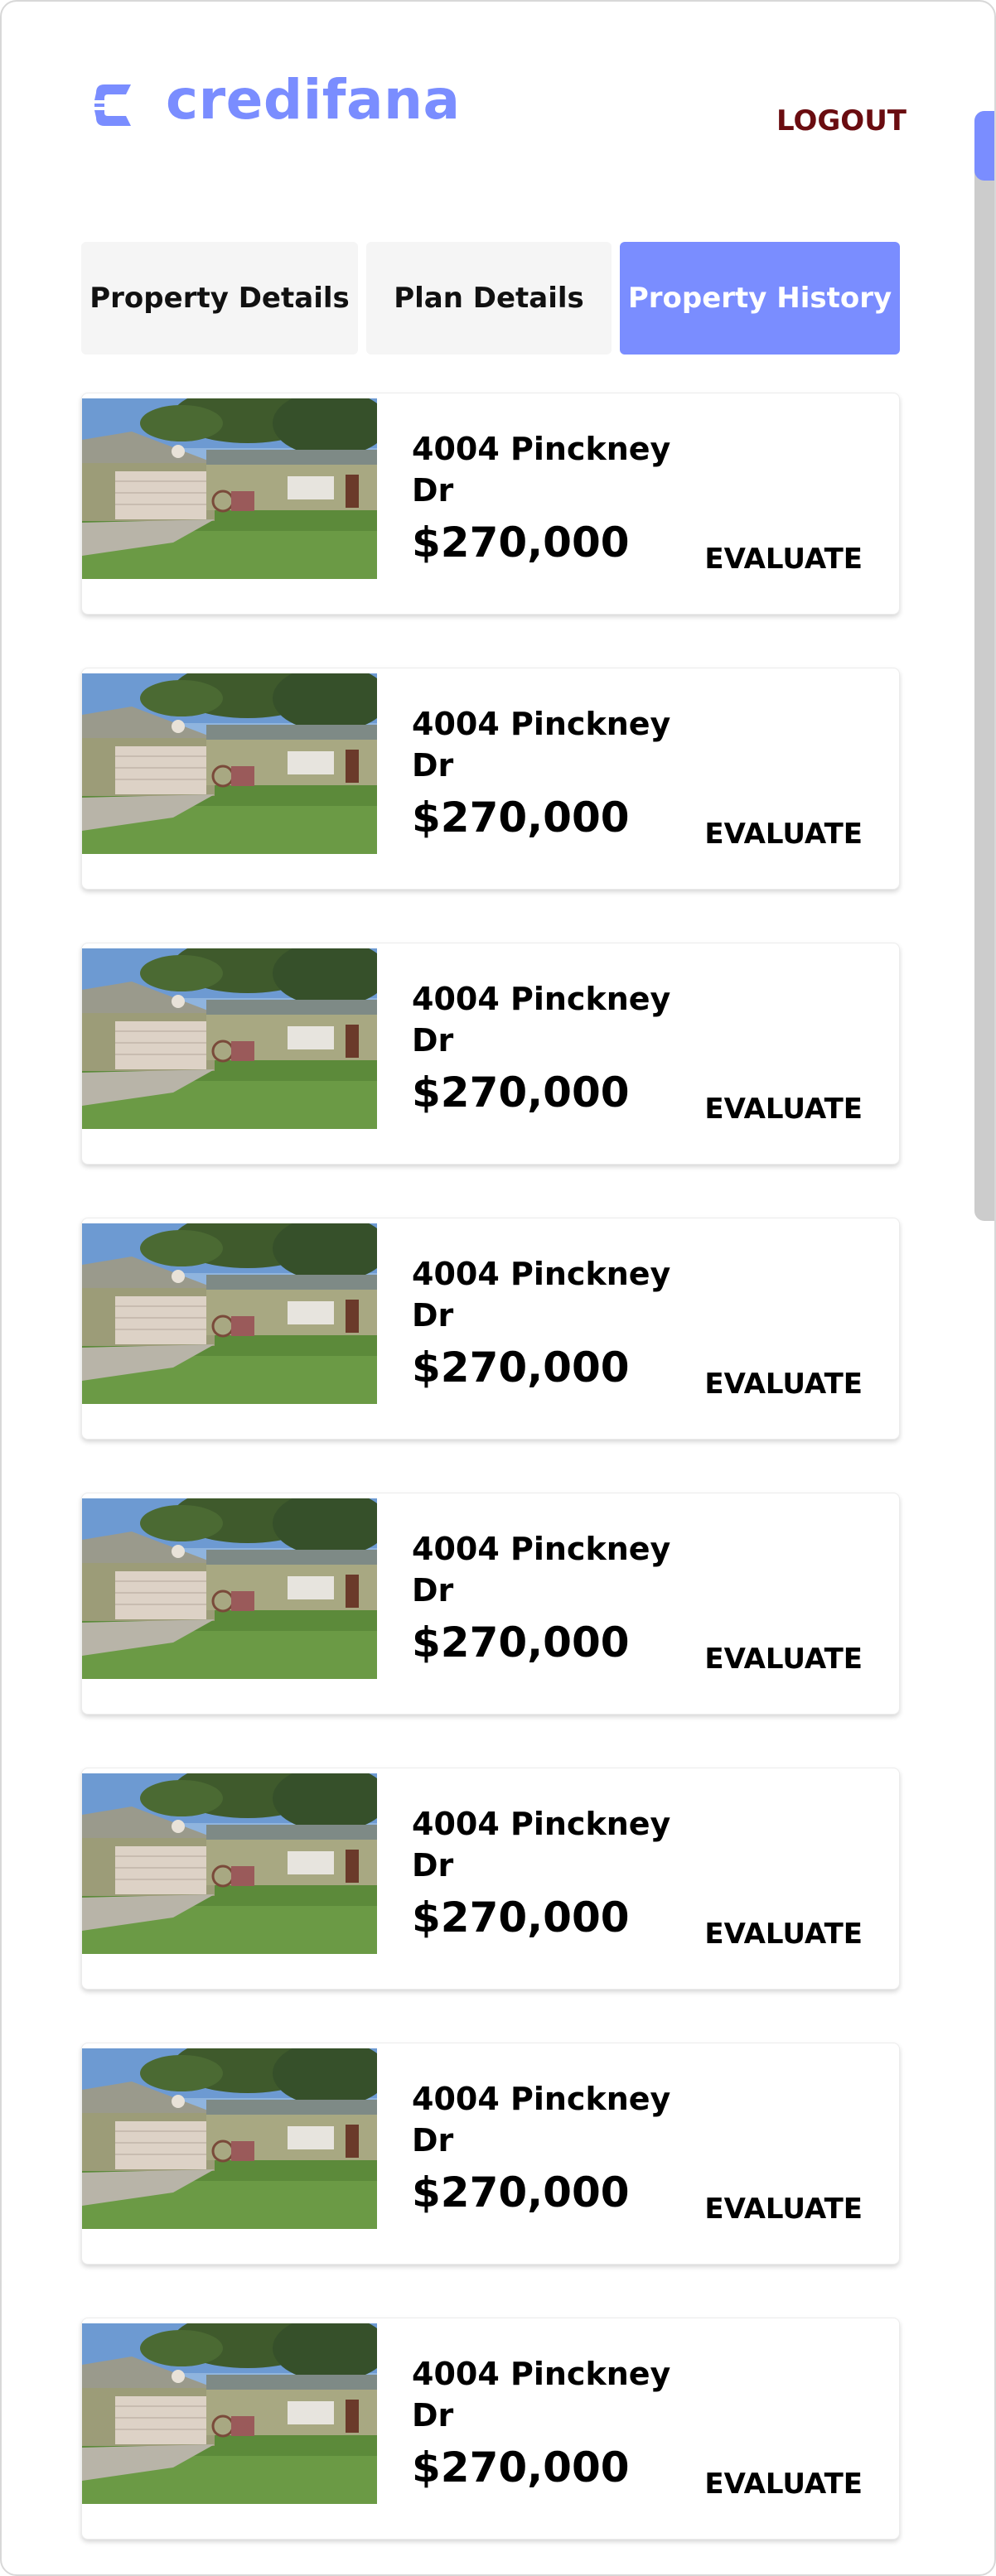 Image resolution: width=996 pixels, height=2576 pixels. What do you see at coordinates (219, 298) in the screenshot?
I see `tab-property-details: Property Details` at bounding box center [219, 298].